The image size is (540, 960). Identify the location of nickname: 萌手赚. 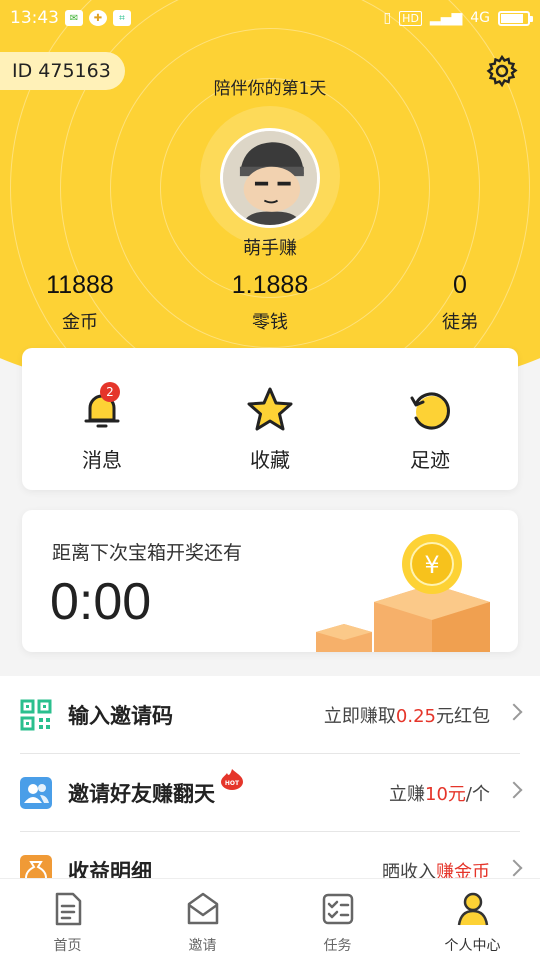
(270, 248).